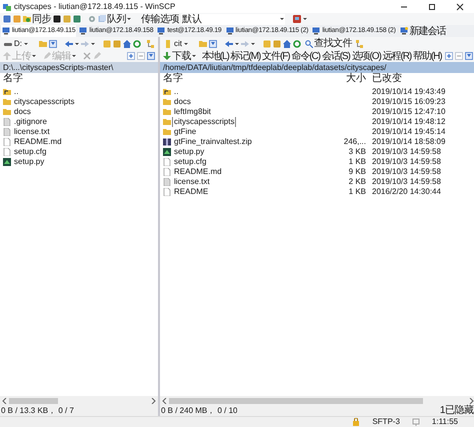  I want to click on queue-button: 队列, so click(114, 19).